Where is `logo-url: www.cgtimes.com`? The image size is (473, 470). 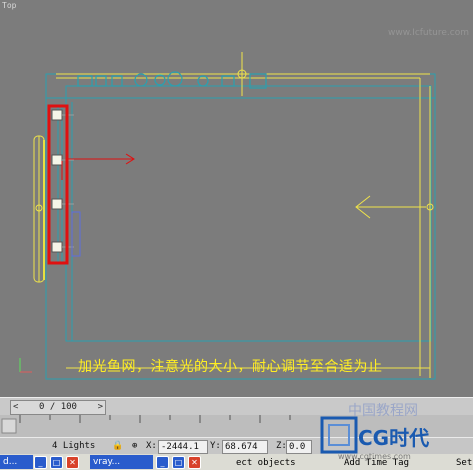
logo-url: www.cgtimes.com is located at coordinates (374, 456).